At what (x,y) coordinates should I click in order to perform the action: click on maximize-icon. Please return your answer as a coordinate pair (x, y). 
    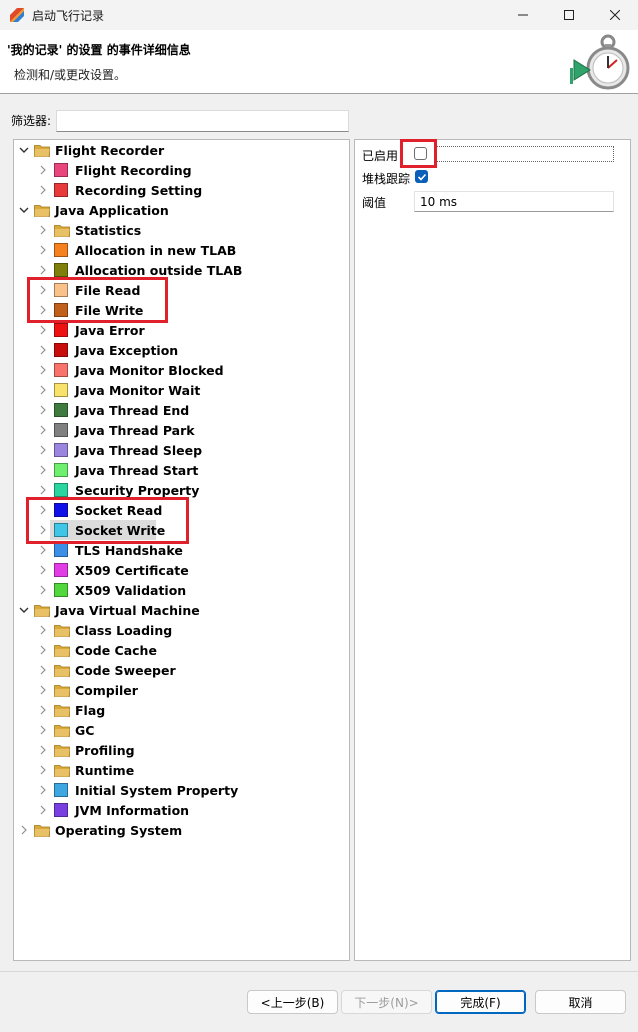
    Looking at the image, I should click on (569, 15).